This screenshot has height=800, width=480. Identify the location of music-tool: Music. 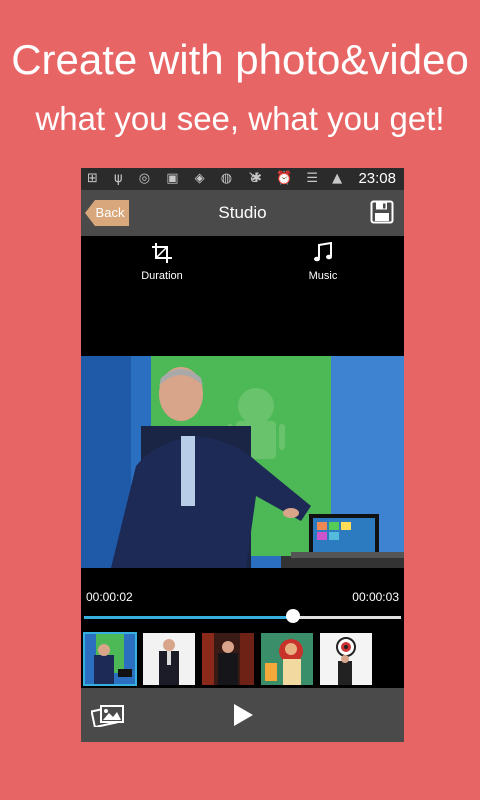
(323, 262).